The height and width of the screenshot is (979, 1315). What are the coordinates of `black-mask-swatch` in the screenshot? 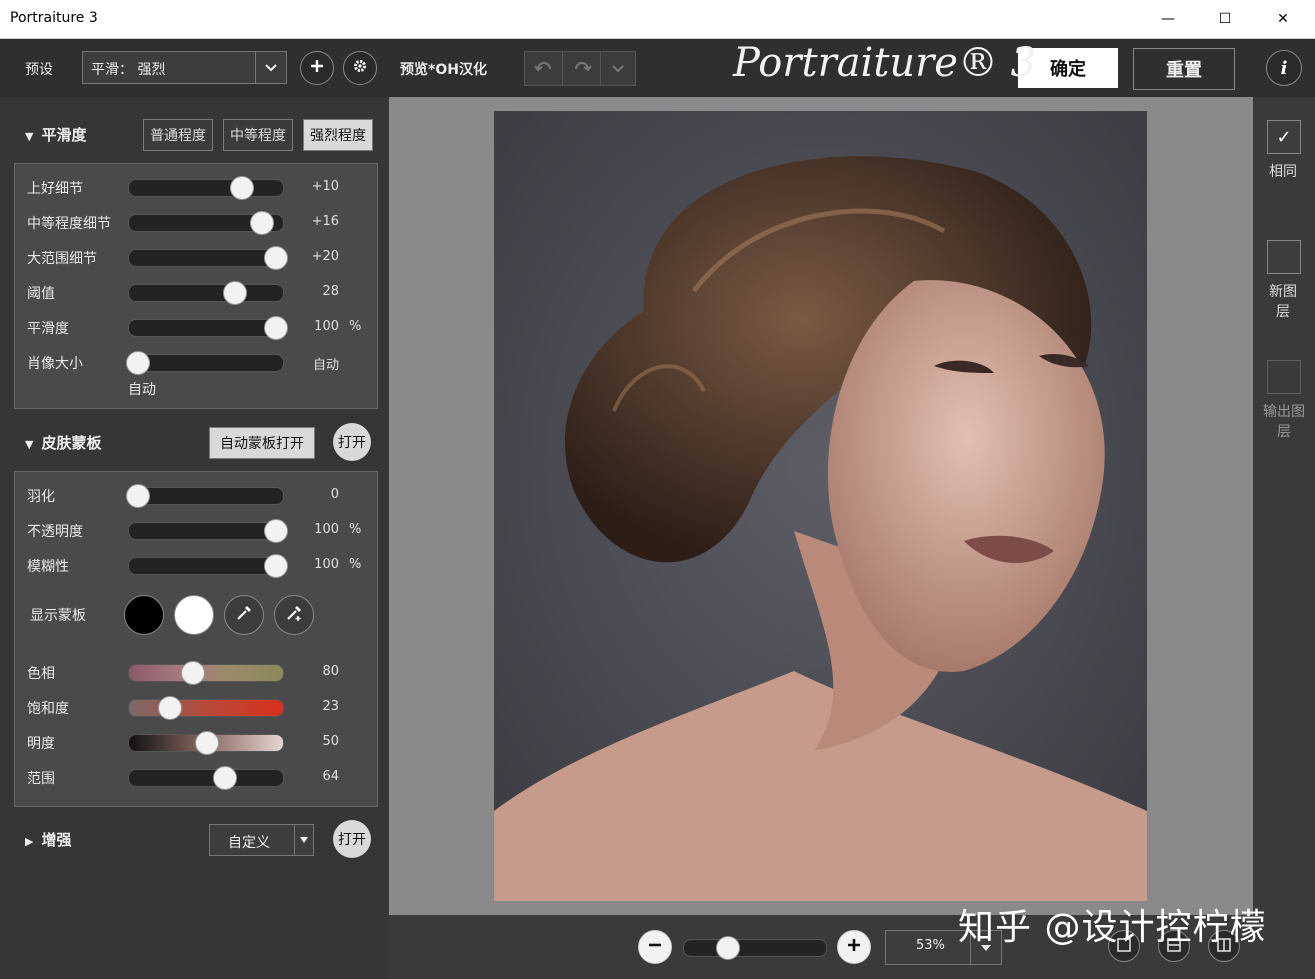 It's located at (144, 615).